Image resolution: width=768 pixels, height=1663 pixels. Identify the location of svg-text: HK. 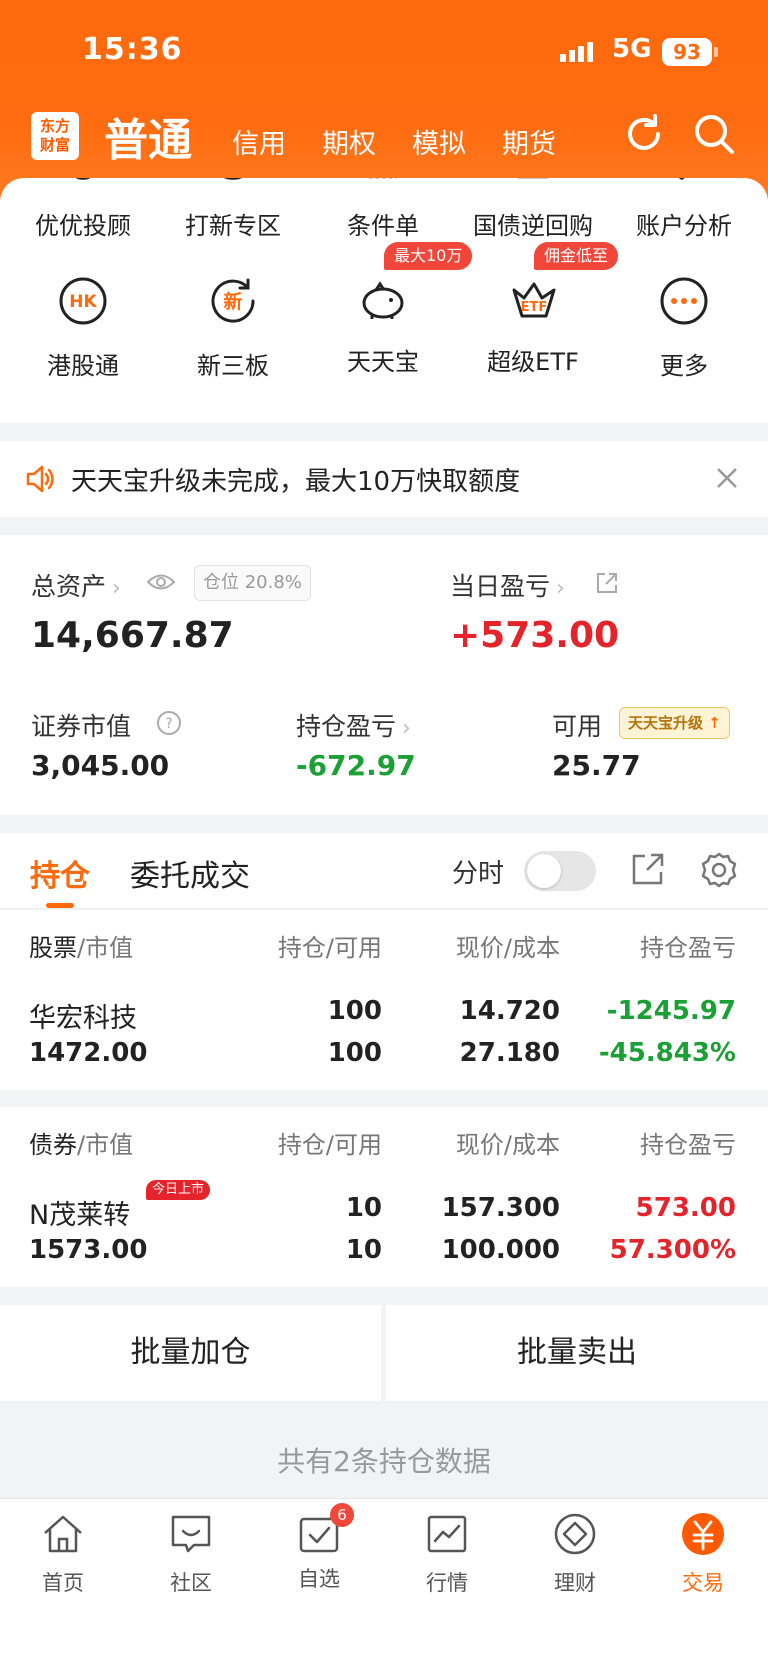
(83, 302).